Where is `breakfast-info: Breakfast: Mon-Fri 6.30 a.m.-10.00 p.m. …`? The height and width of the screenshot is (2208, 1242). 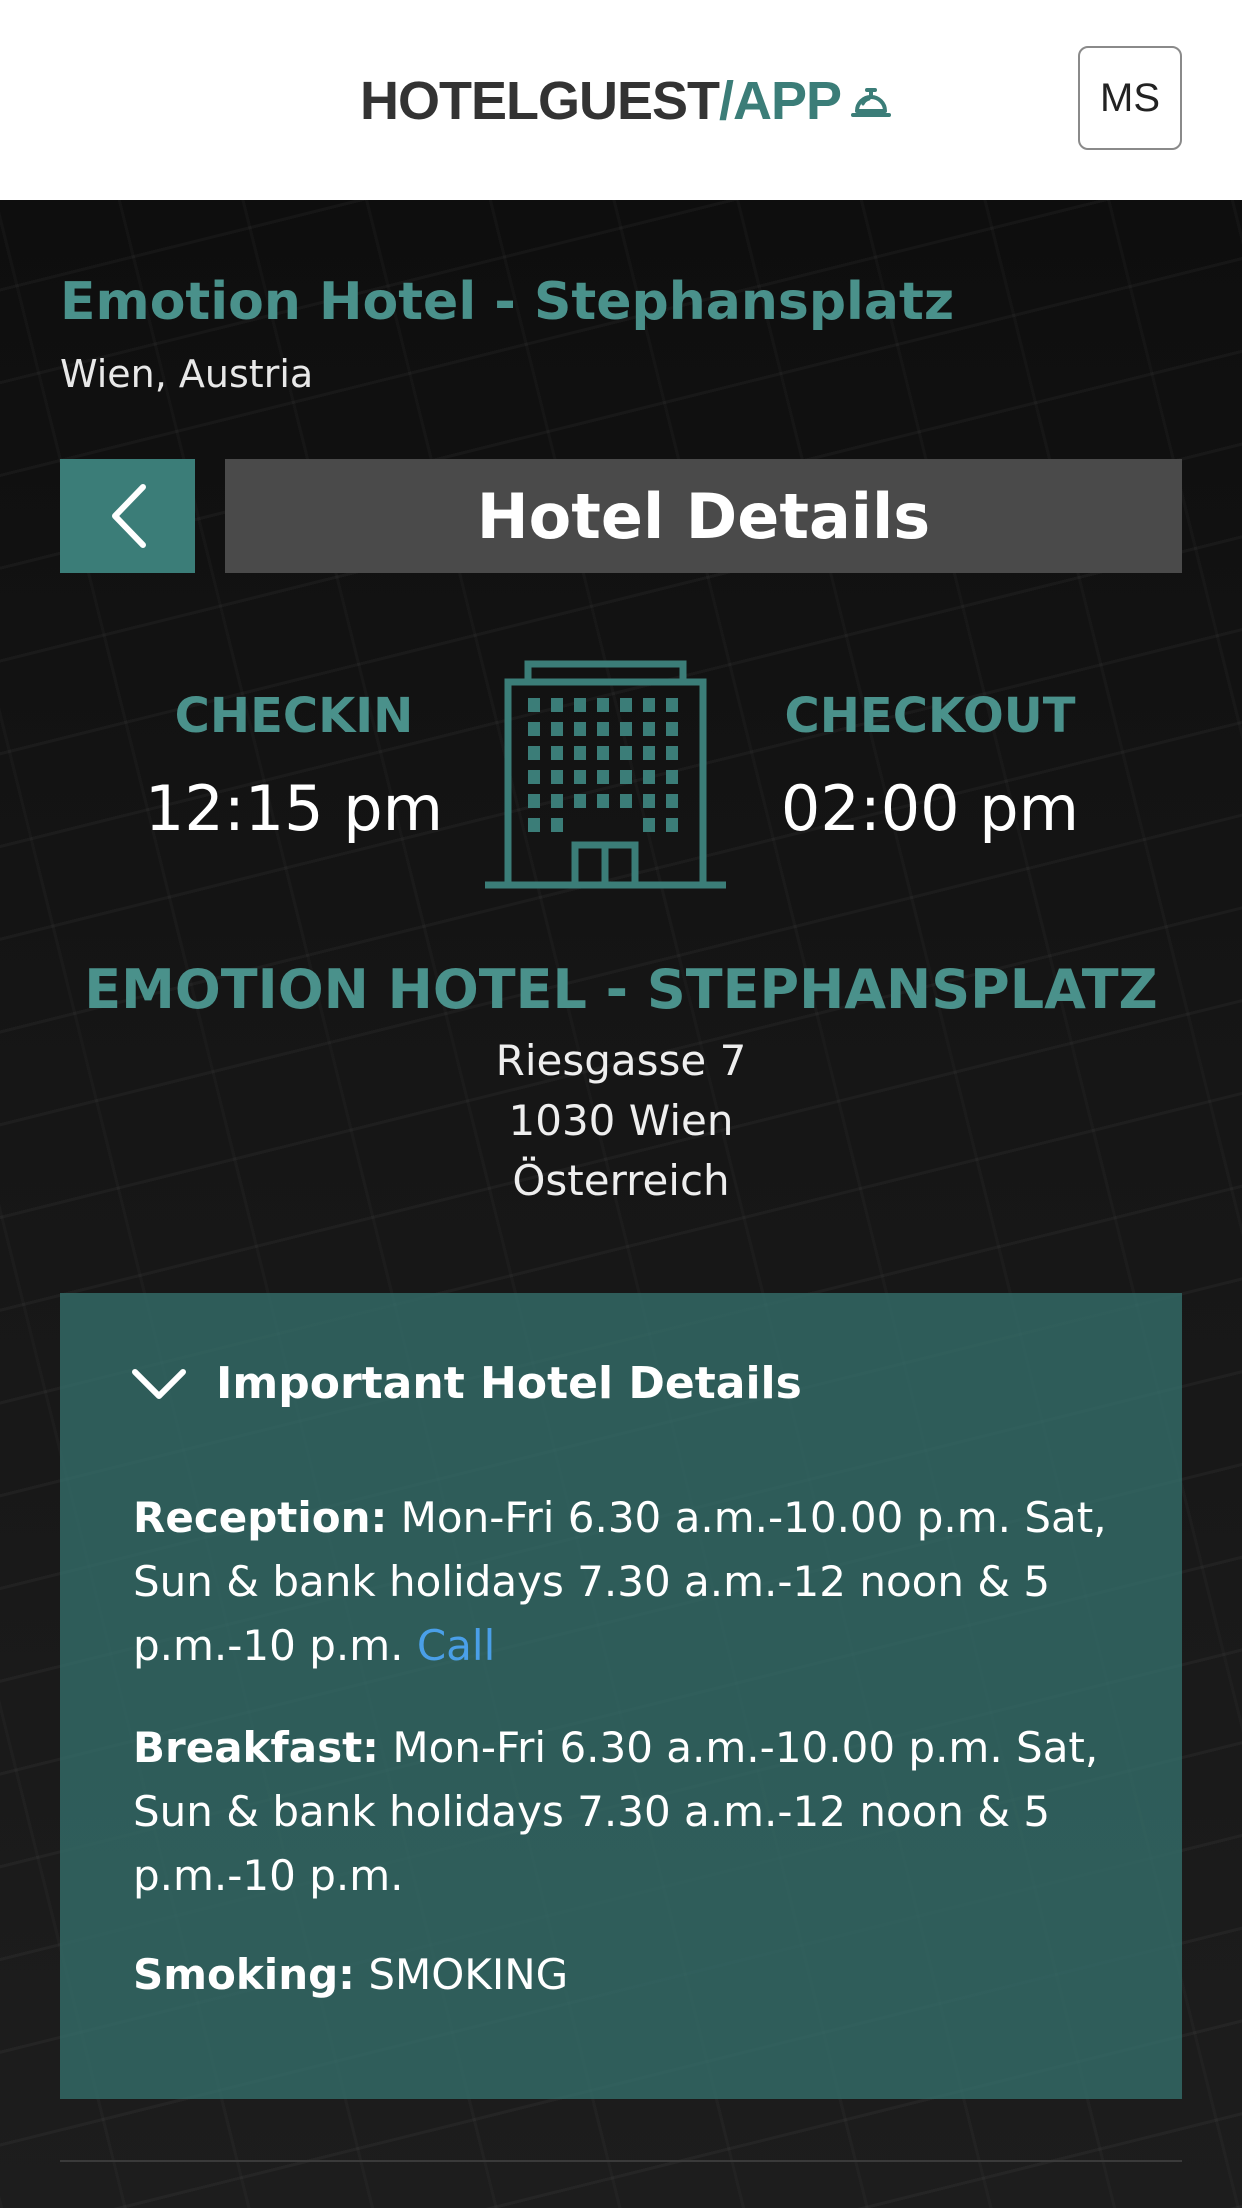
breakfast-info: Breakfast: Mon-Fri 6.30 a.m.-10.00 p.m. … is located at coordinates (633, 1812).